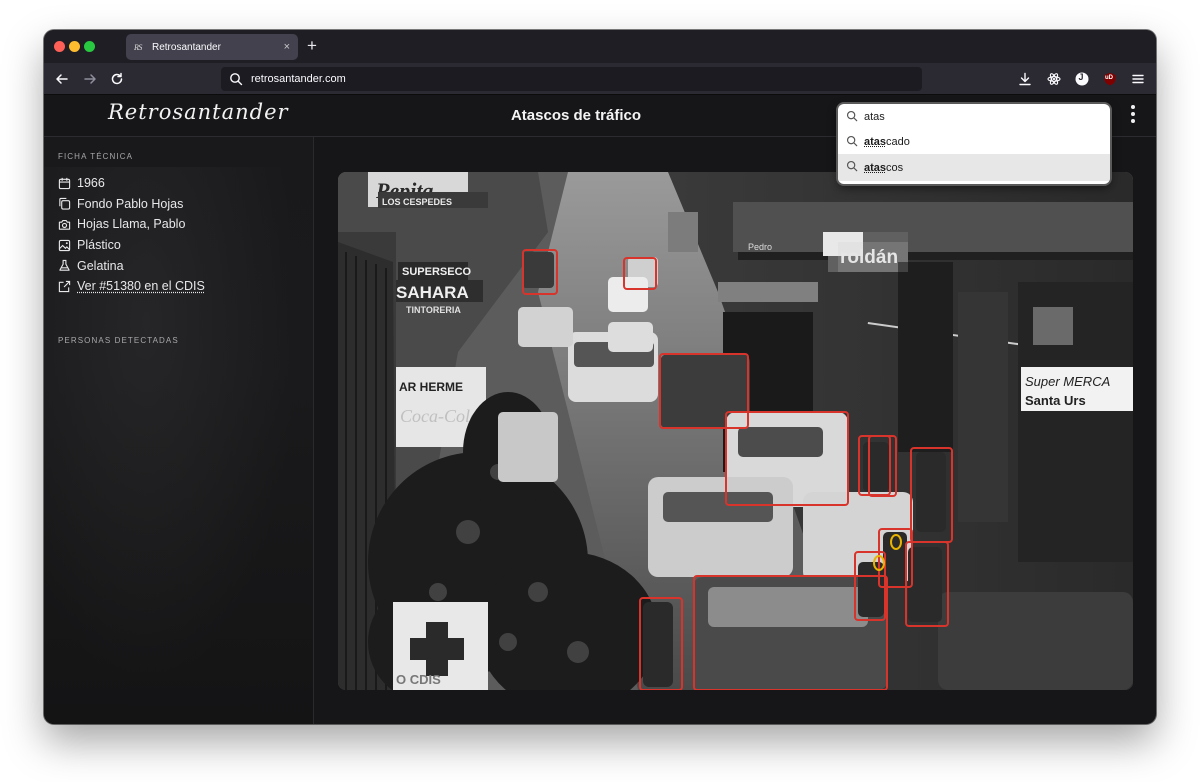 This screenshot has height=782, width=1200. What do you see at coordinates (141, 286) in the screenshot?
I see `cdis-link-label: Ver #51380 en el CDIS` at bounding box center [141, 286].